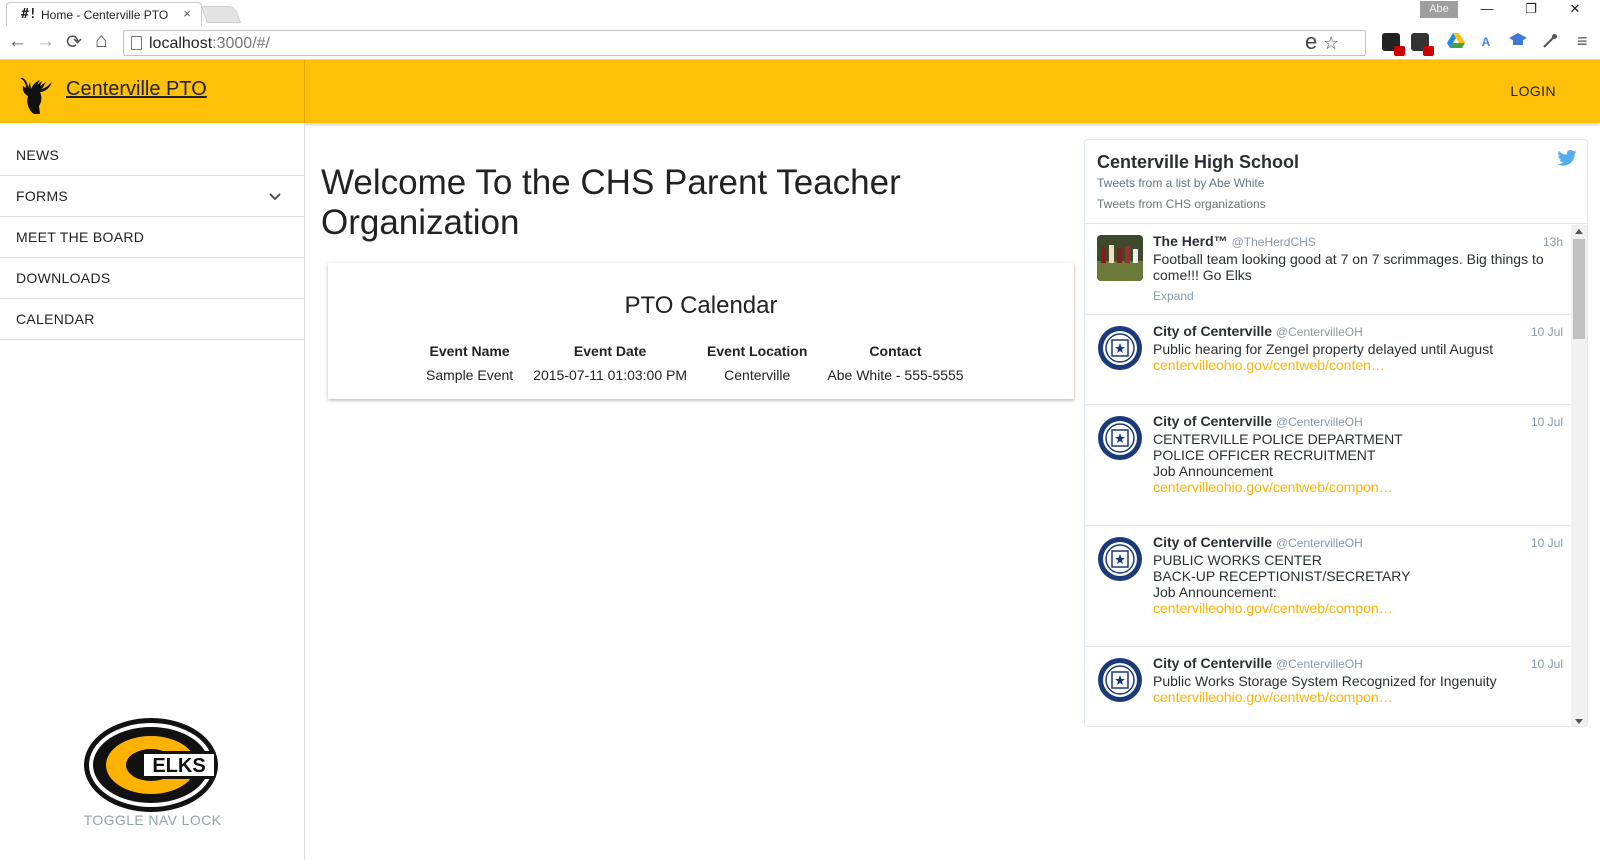  Describe the element at coordinates (800, 13) in the screenshot. I see `browser-titlebar: #! Home - Centerville PTO × Abe — ❐ ✕` at that location.